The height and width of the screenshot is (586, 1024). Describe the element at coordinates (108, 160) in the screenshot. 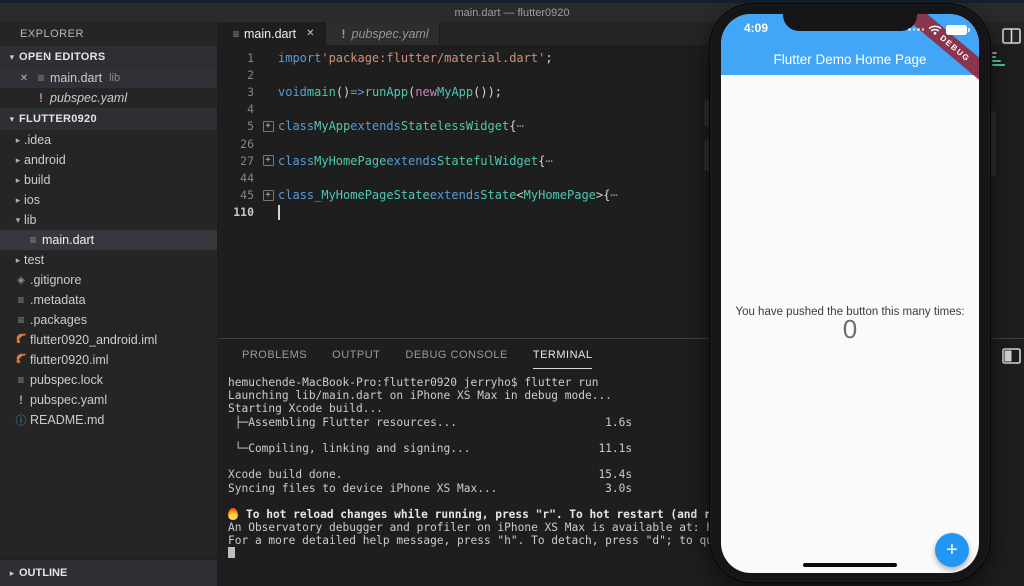

I see `tree-item-android: ▸ android` at that location.